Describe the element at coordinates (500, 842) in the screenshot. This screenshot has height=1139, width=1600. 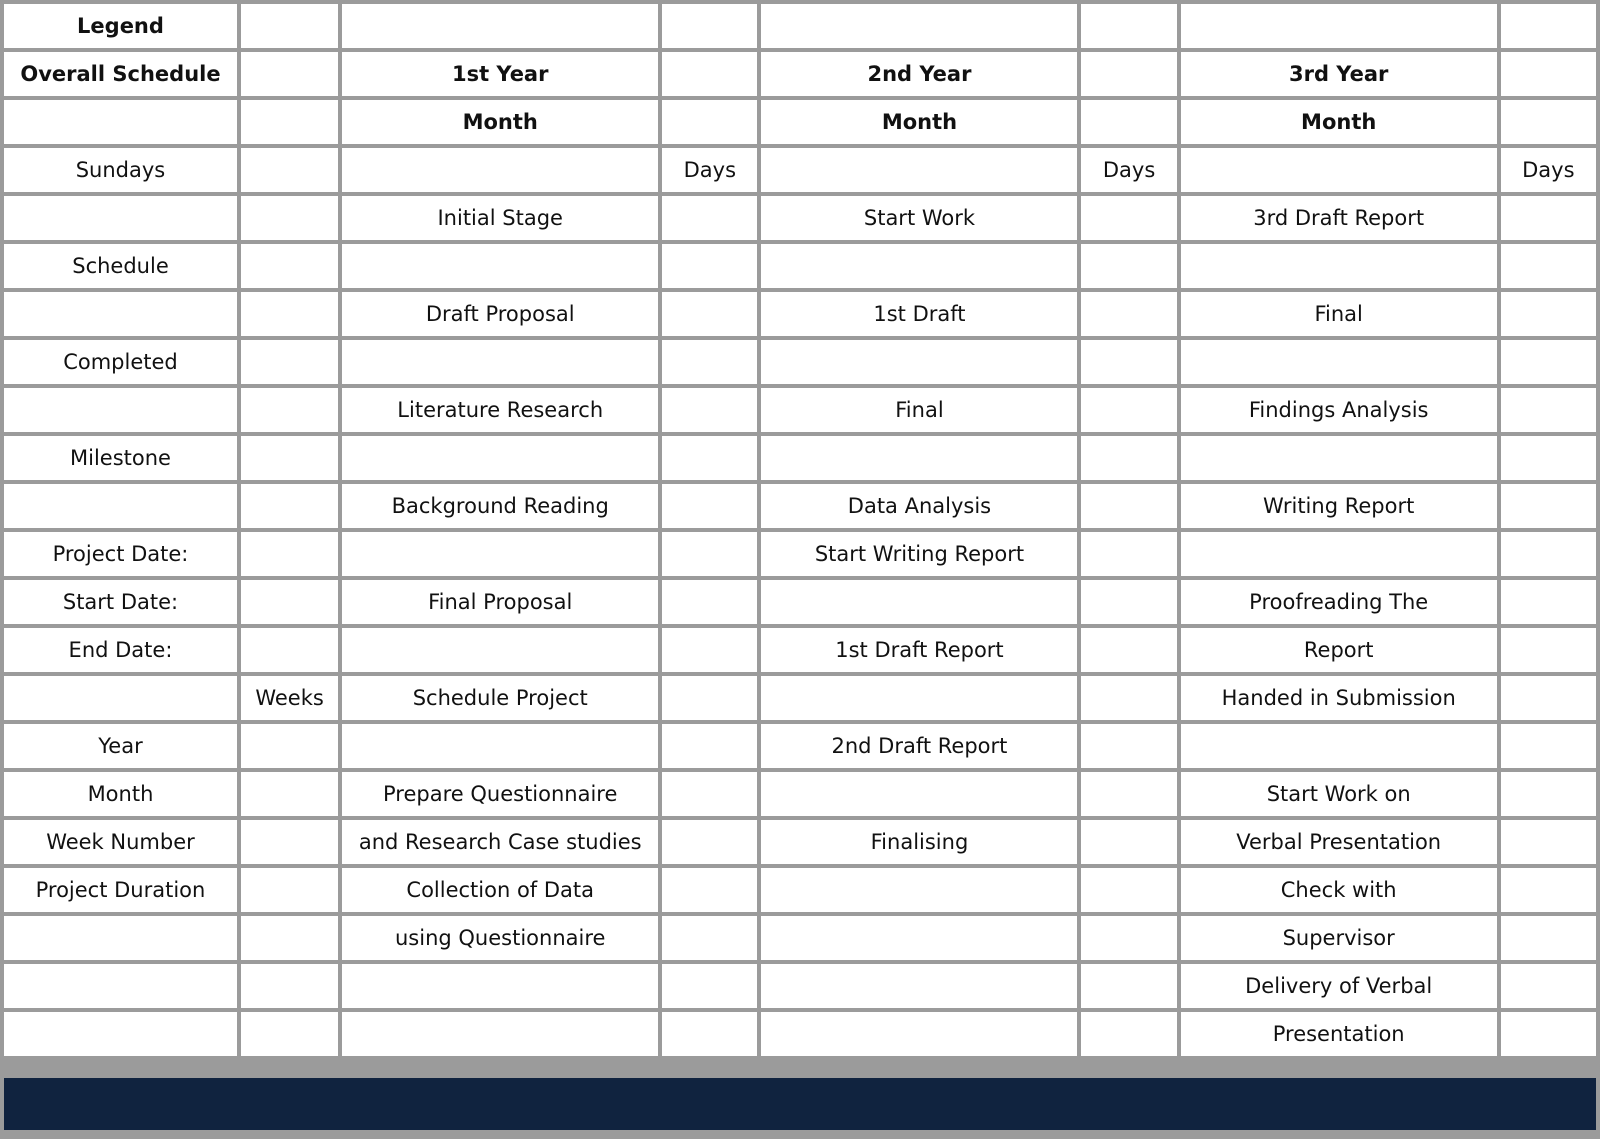
I see `task-year1: and Research Case studies` at that location.